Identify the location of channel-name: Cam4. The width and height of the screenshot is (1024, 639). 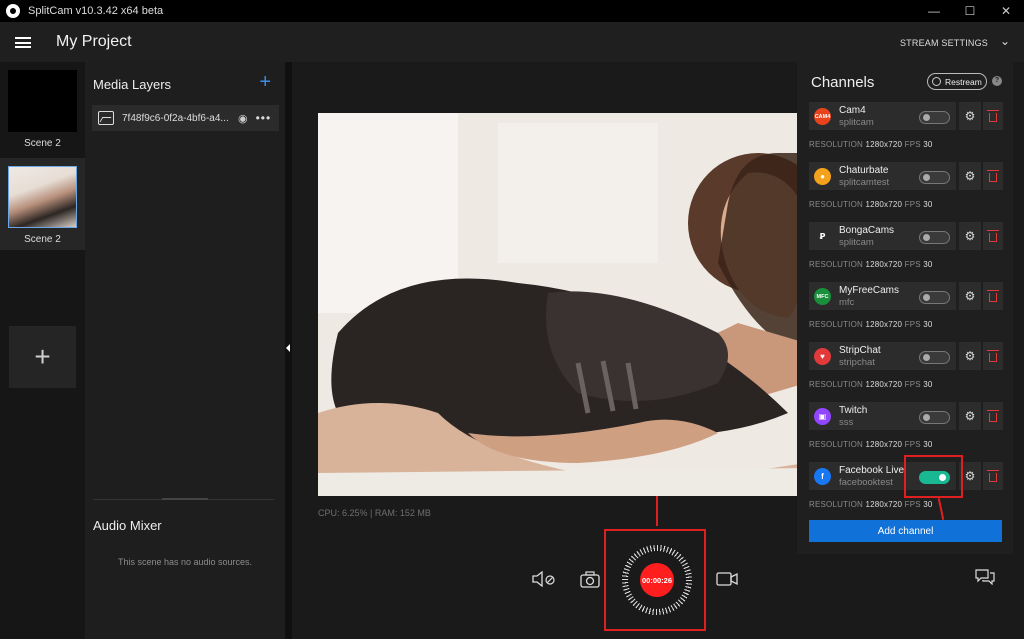
(852, 110).